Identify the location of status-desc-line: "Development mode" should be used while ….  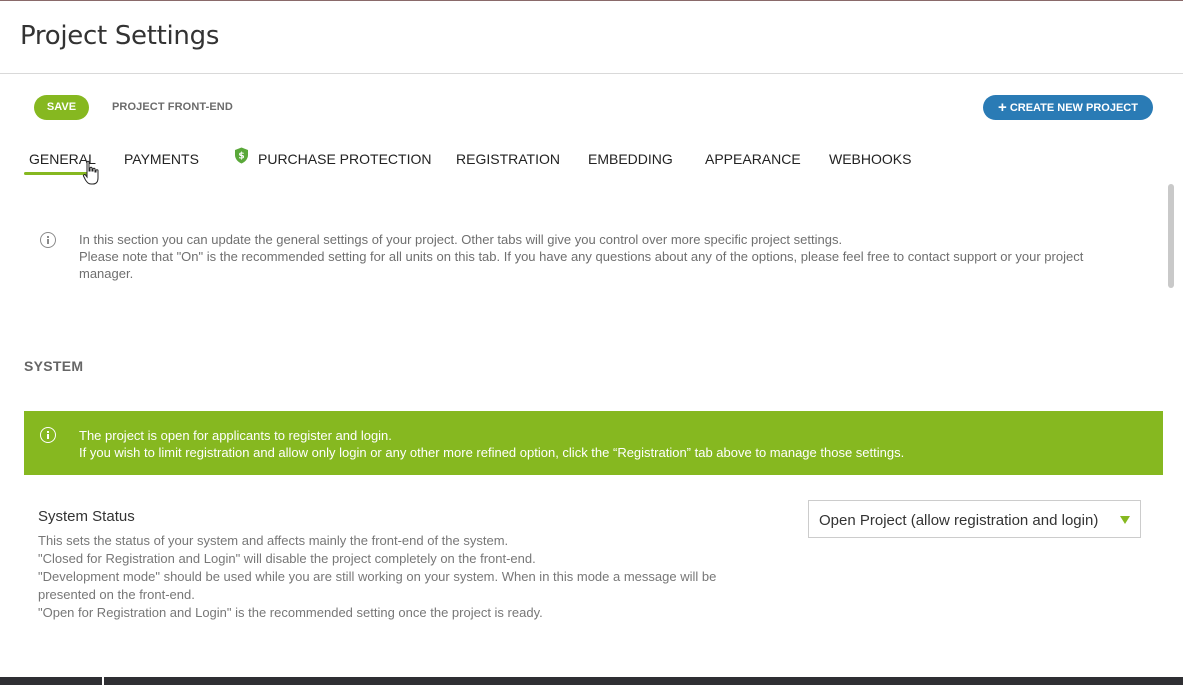
(377, 585).